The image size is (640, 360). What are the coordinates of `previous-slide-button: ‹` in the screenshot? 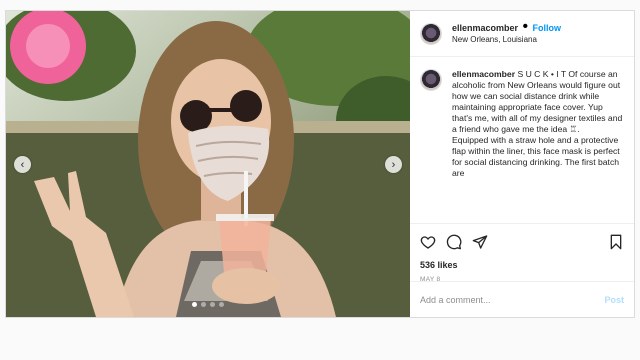 It's located at (22, 164).